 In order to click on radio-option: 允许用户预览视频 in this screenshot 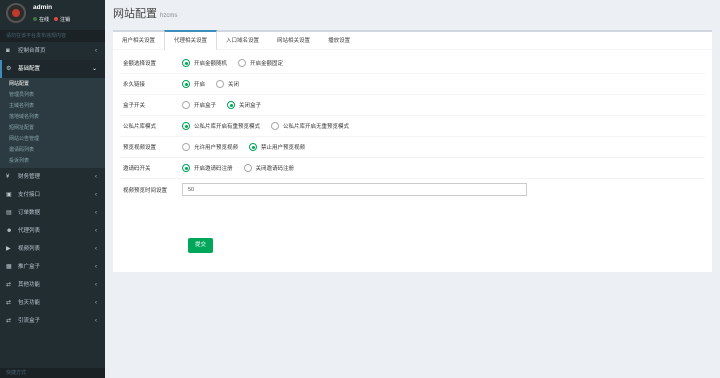, I will do `click(210, 147)`.